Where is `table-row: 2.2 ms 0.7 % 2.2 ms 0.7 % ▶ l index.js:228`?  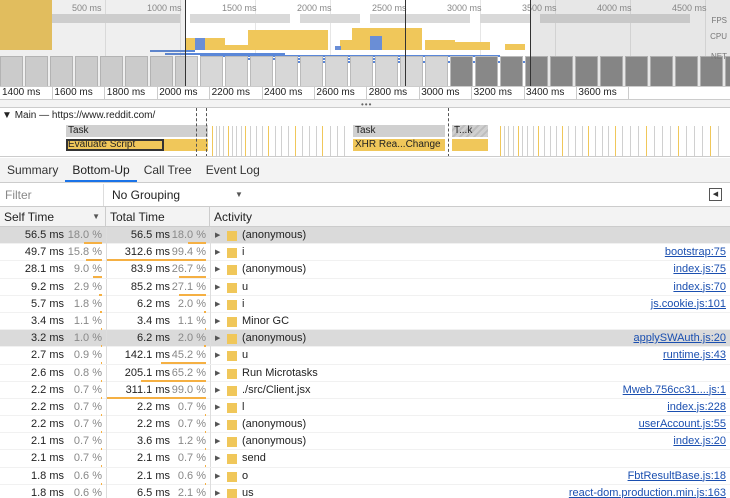
table-row: 2.2 ms 0.7 % 2.2 ms 0.7 % ▶ l index.js:228 is located at coordinates (365, 407).